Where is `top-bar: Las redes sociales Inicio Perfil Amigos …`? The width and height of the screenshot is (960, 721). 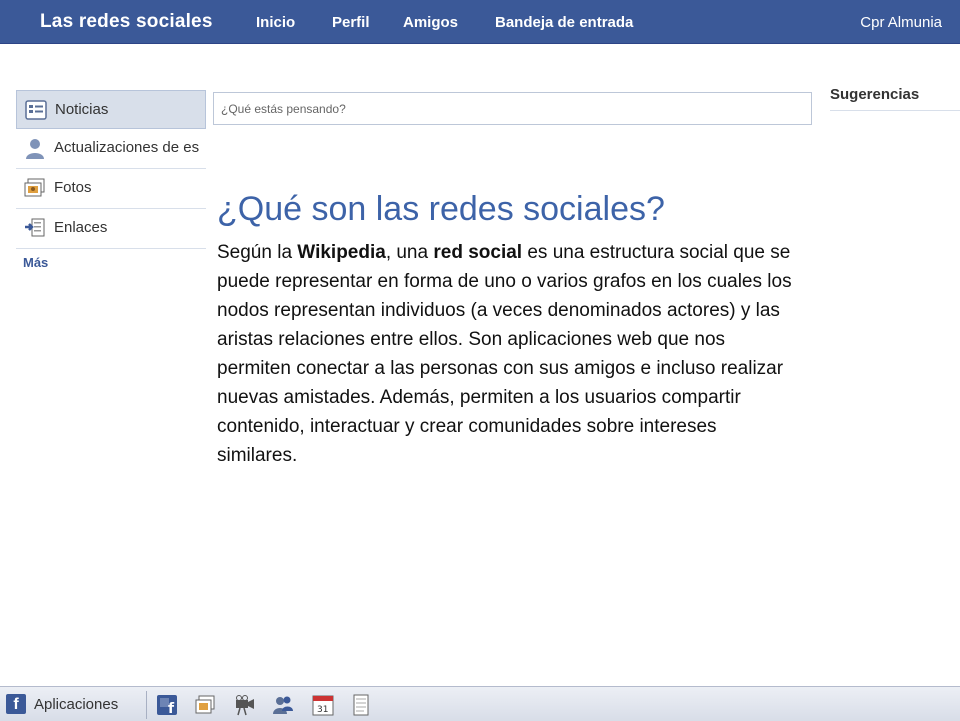
top-bar: Las redes sociales Inicio Perfil Amigos … is located at coordinates (480, 22).